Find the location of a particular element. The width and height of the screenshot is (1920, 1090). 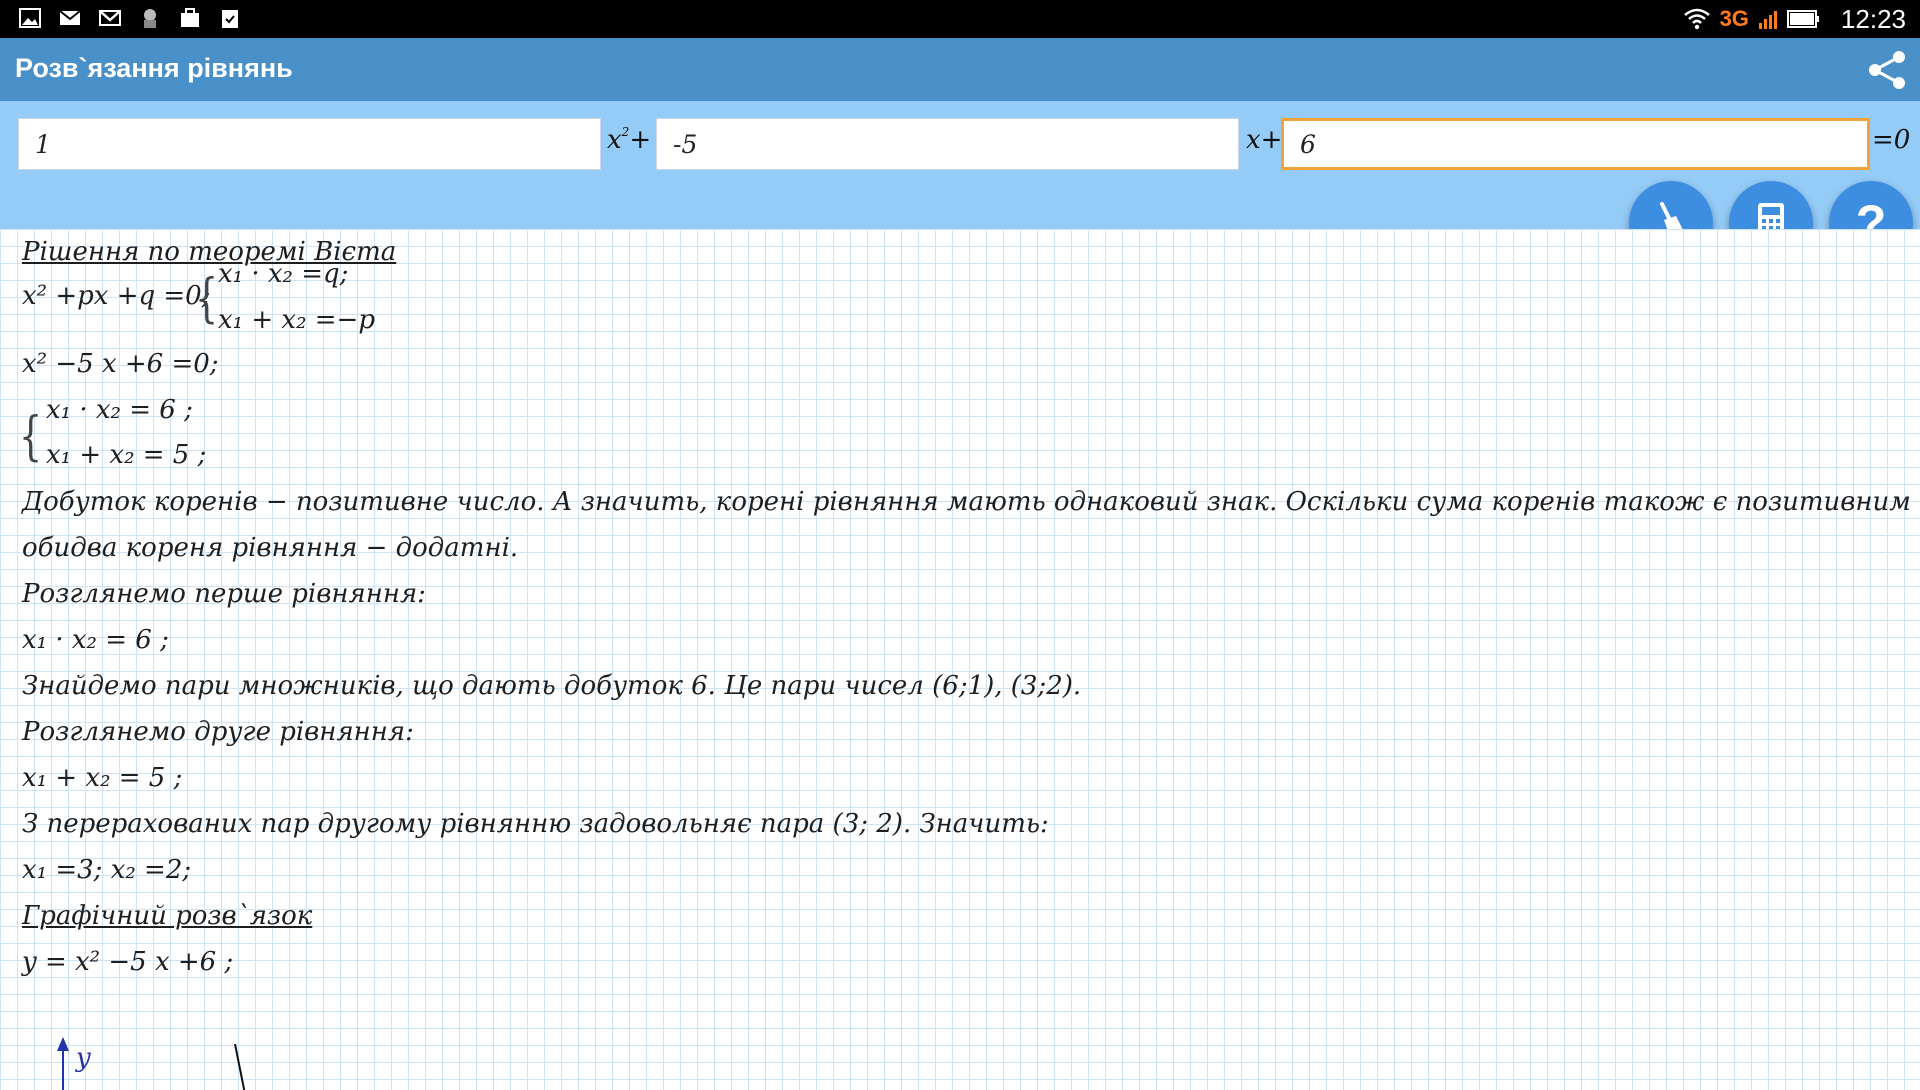

notification-icons is located at coordinates (130, 18).